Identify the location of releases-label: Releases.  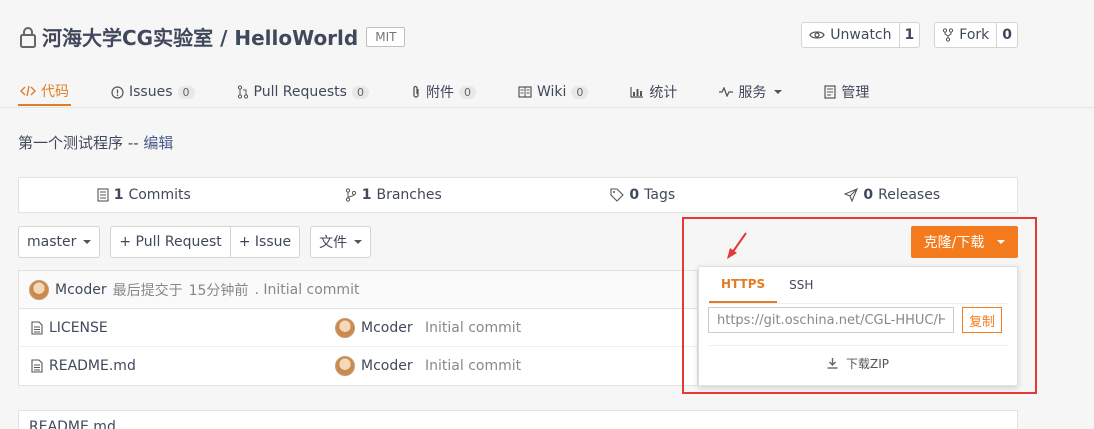
(909, 195).